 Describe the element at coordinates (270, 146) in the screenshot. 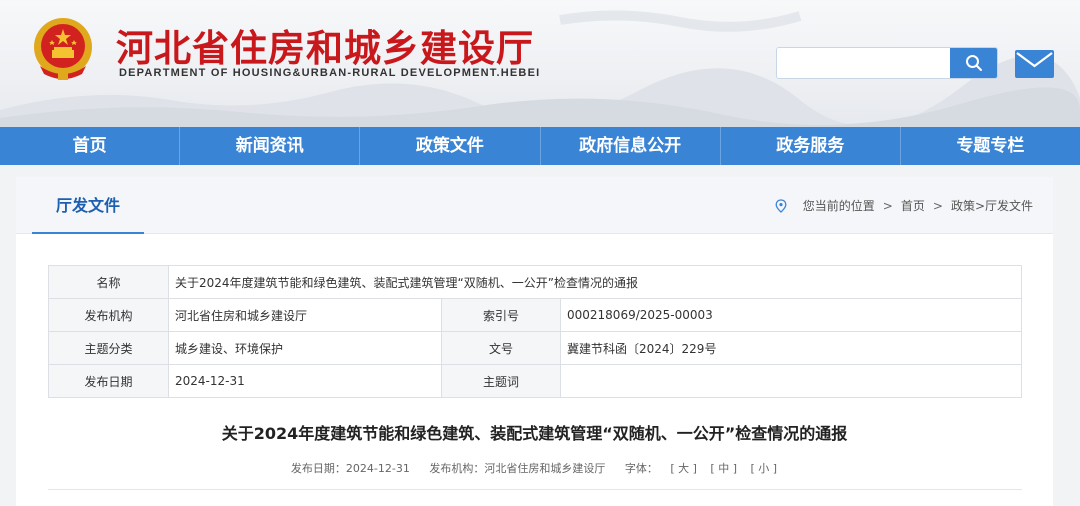

I see `nav-item-news: 新闻资讯` at that location.